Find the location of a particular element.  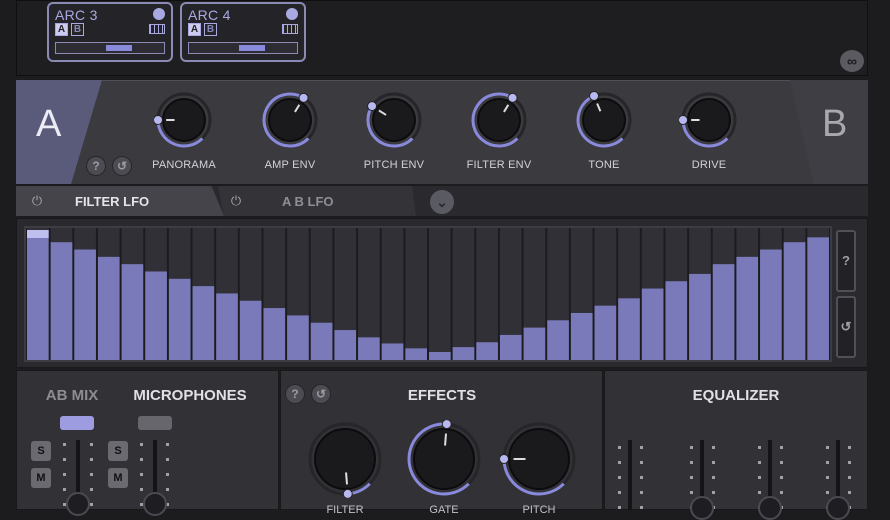

knob-label: FILTER ENV is located at coordinates (499, 165).